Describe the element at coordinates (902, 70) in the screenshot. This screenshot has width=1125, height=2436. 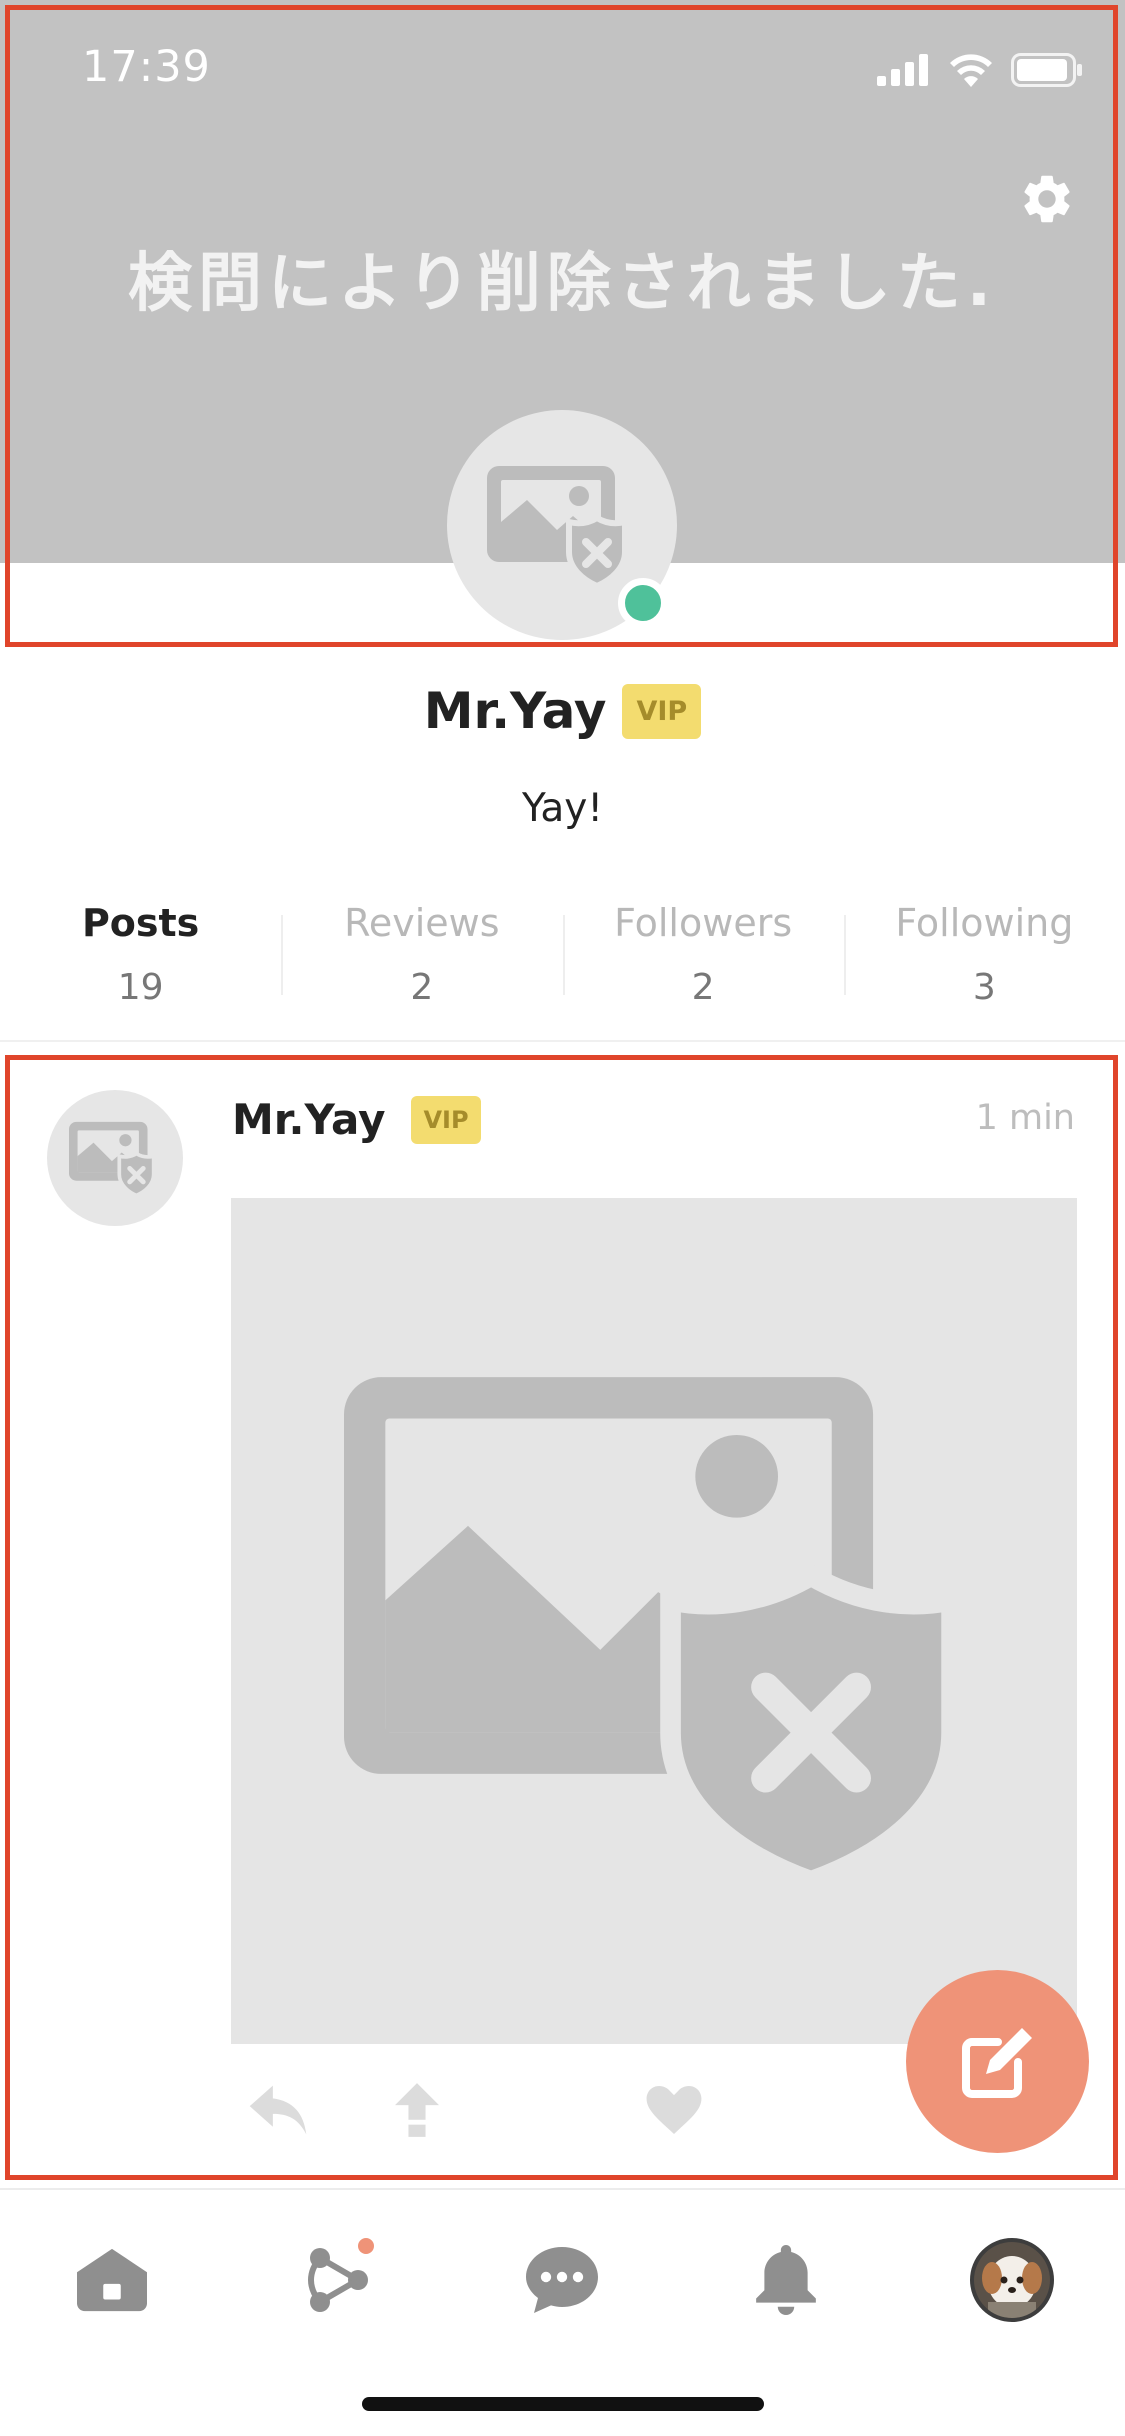
I see `signal-icon` at that location.